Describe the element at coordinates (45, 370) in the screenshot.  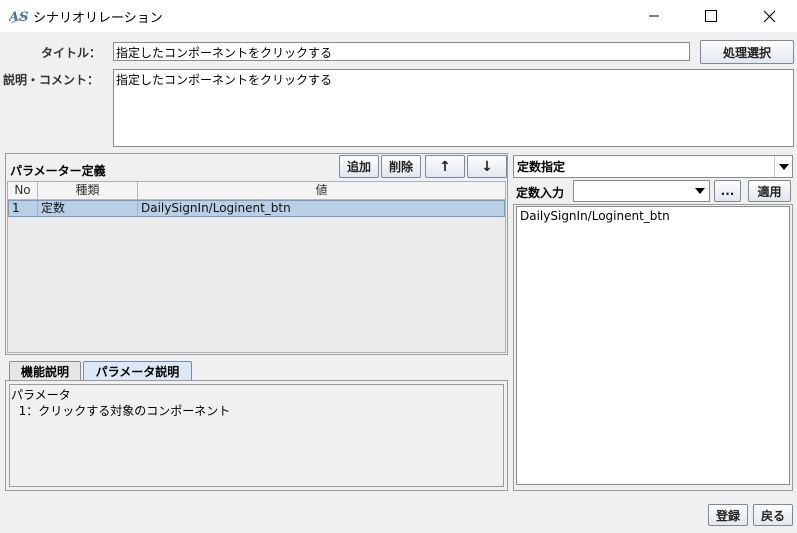
I see `tab-function-description: 機能説明` at that location.